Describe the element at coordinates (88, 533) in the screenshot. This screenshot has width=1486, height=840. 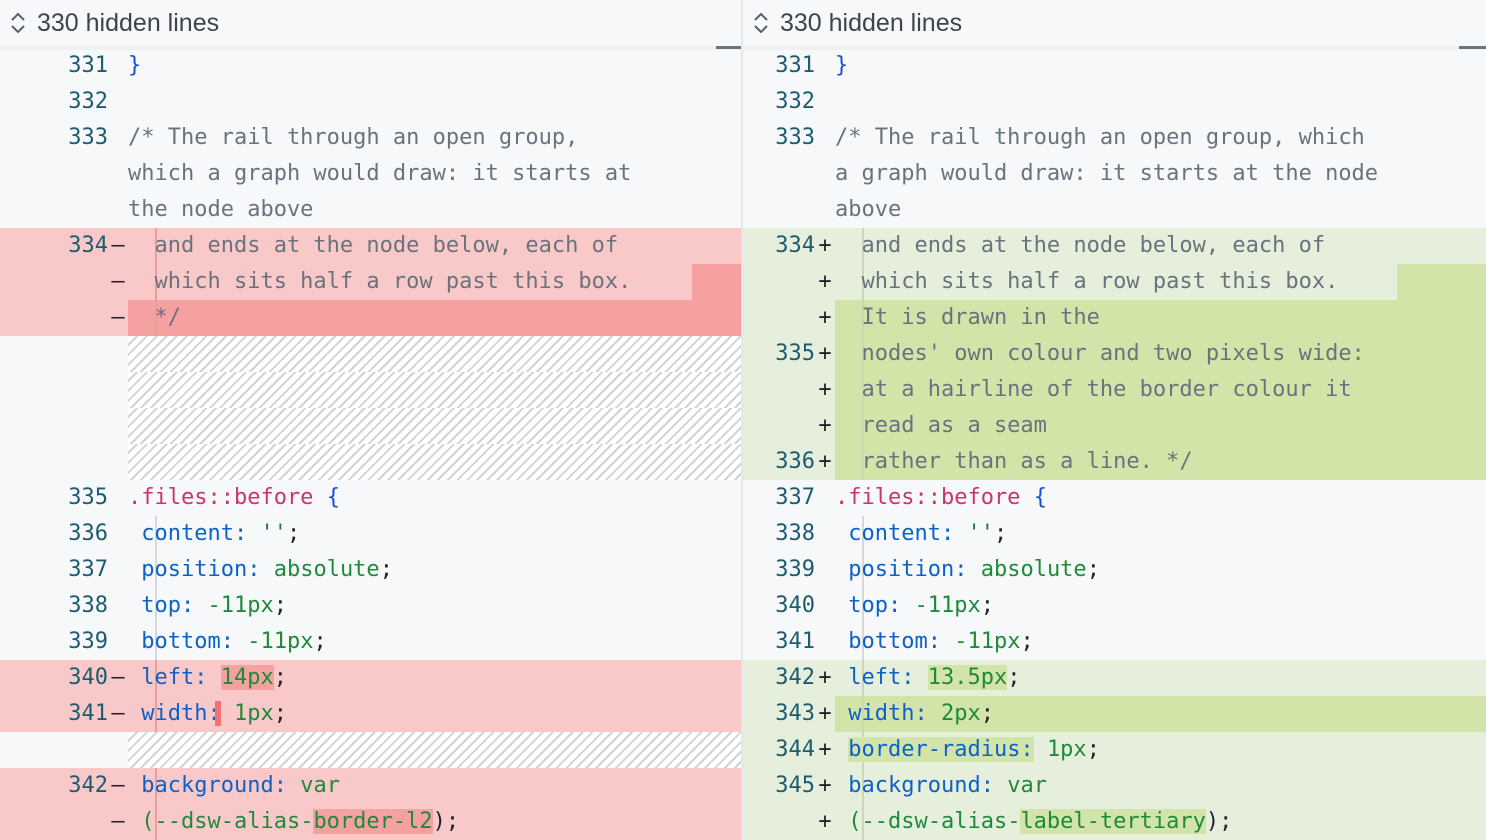
I see `line-number: 336` at that location.